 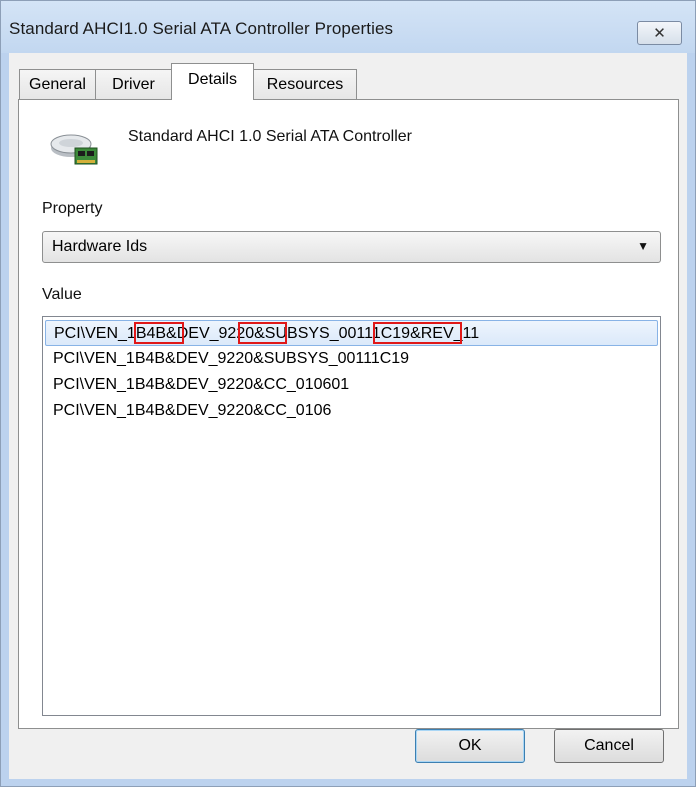 I want to click on cancel-button-label: Cancel, so click(x=609, y=745).